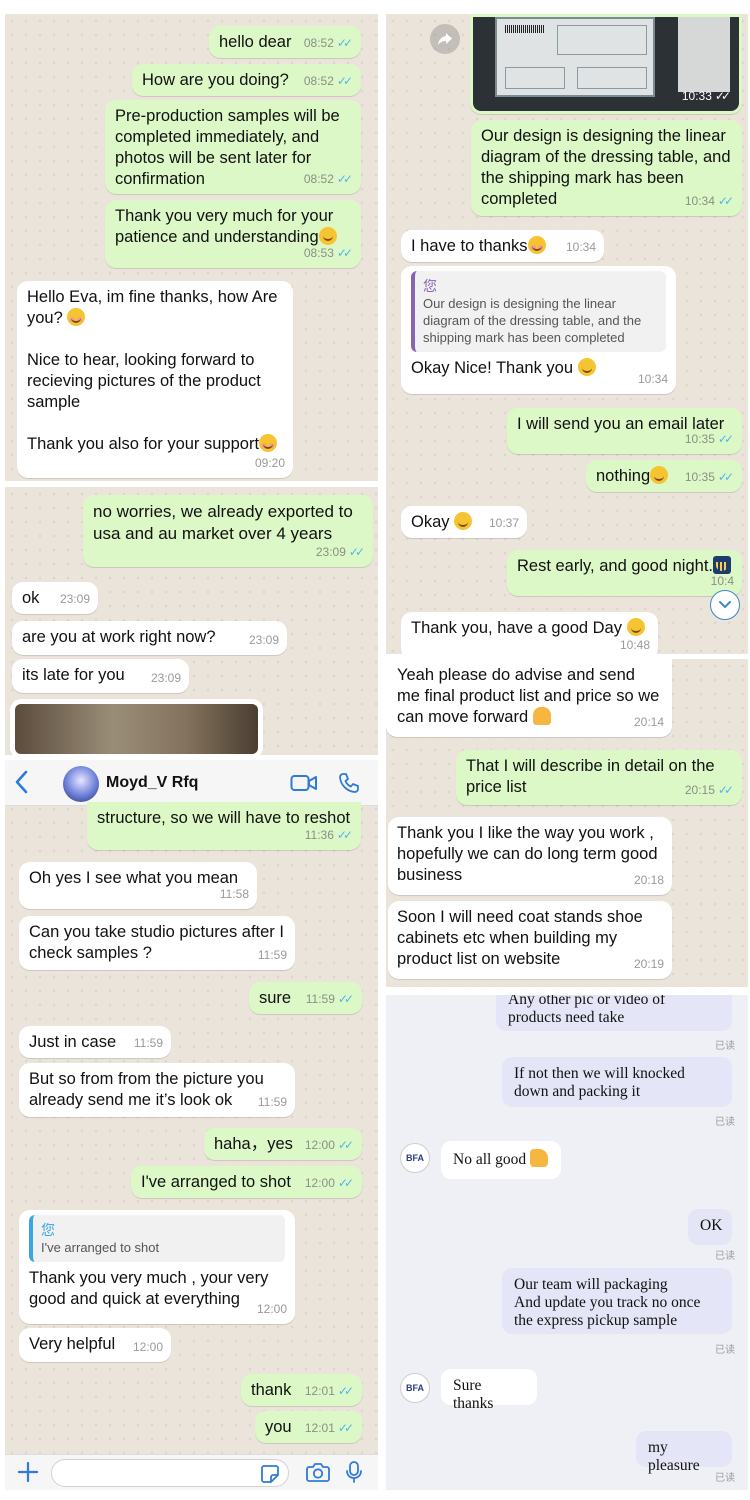  Describe the element at coordinates (246, 1182) in the screenshot. I see `message-bubble: I've arranged to shot 12:00 ✓✓` at that location.